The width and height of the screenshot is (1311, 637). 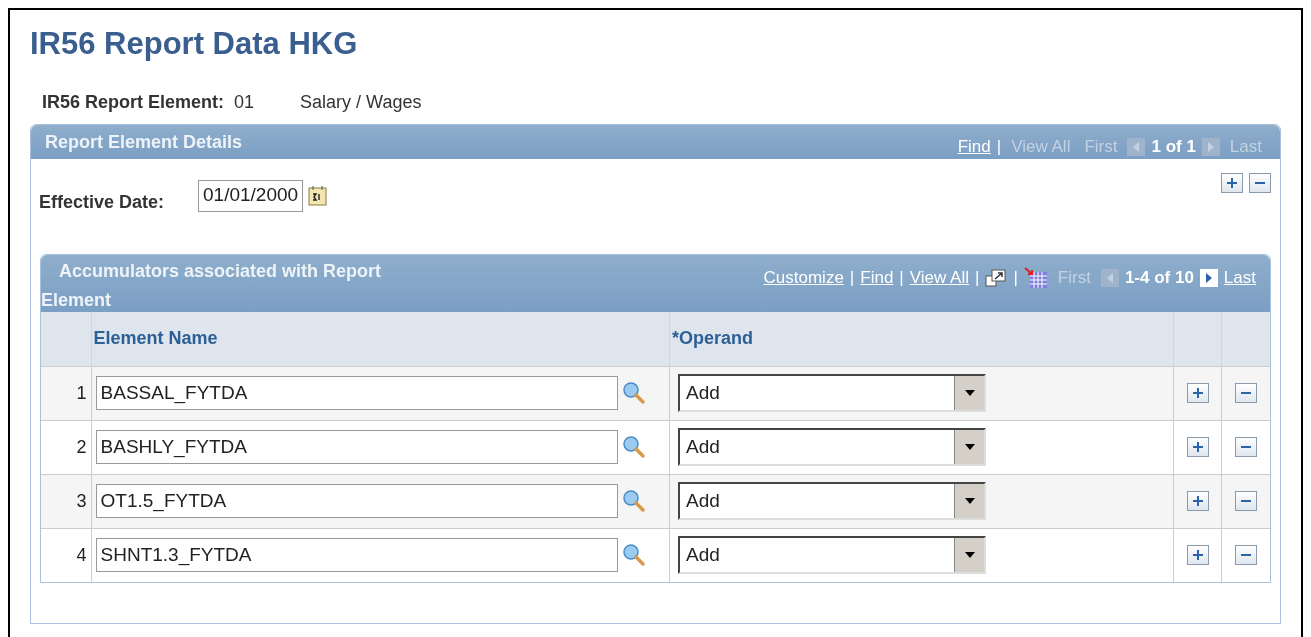 I want to click on row-count: 1 of 1, so click(x=1173, y=147).